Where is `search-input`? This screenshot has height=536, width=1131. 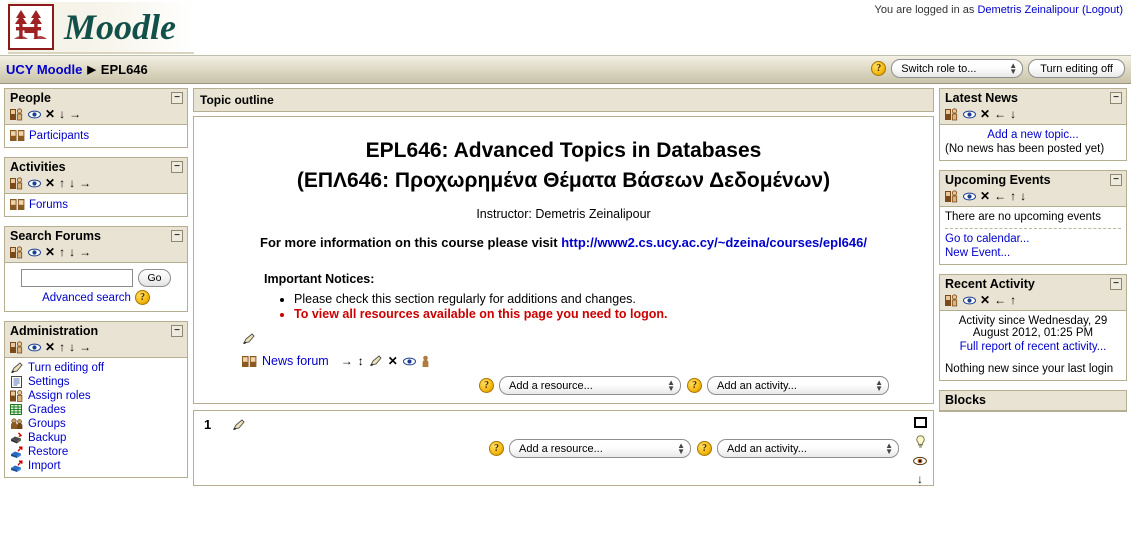 search-input is located at coordinates (77, 278).